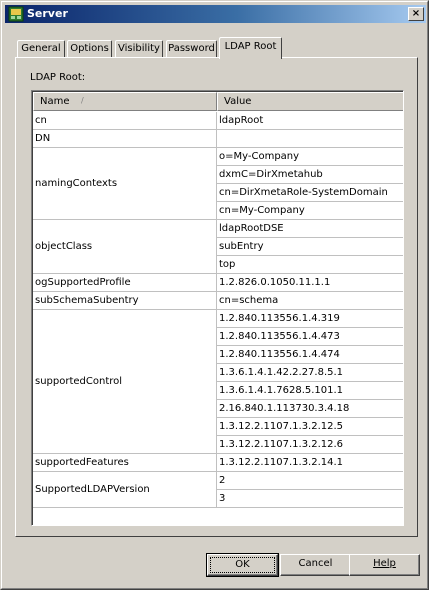 This screenshot has width=429, height=590. I want to click on attribute-value-cell: cn=My-Company, so click(310, 211).